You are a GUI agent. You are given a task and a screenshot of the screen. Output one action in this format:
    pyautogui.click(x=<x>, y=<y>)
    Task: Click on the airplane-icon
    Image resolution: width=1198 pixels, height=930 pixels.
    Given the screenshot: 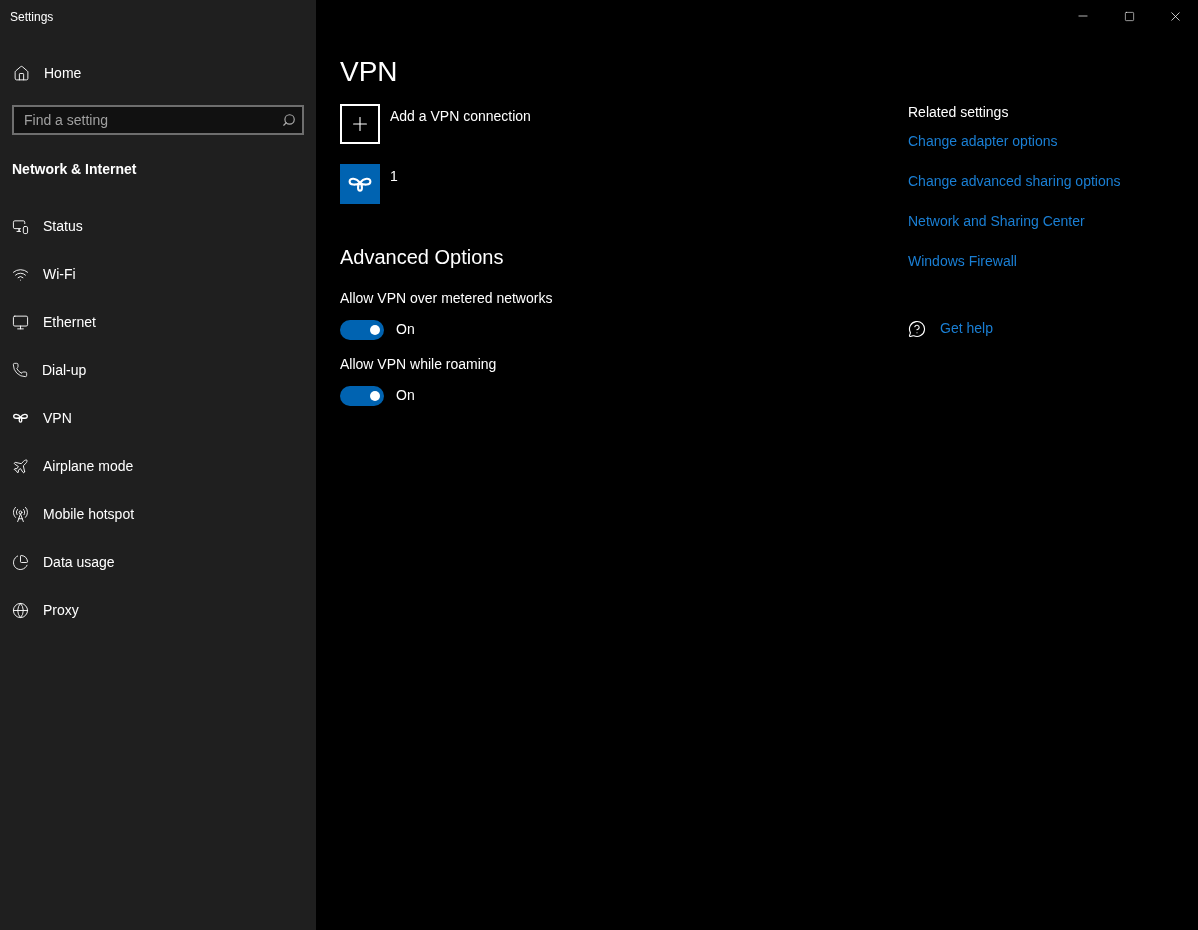 What is the action you would take?
    pyautogui.click(x=20, y=466)
    